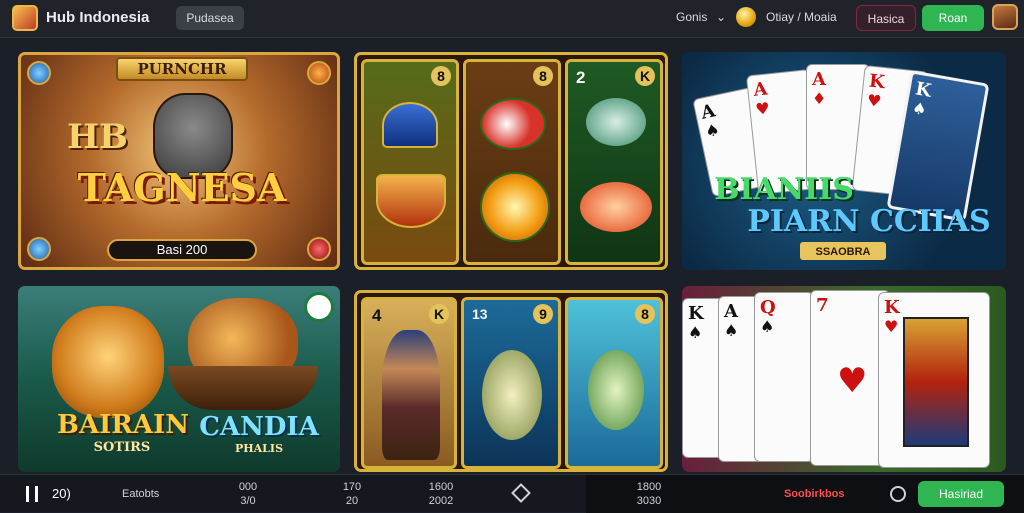 The image size is (1024, 513). I want to click on tile-subtitle-bar: SSAOBRA, so click(843, 251).